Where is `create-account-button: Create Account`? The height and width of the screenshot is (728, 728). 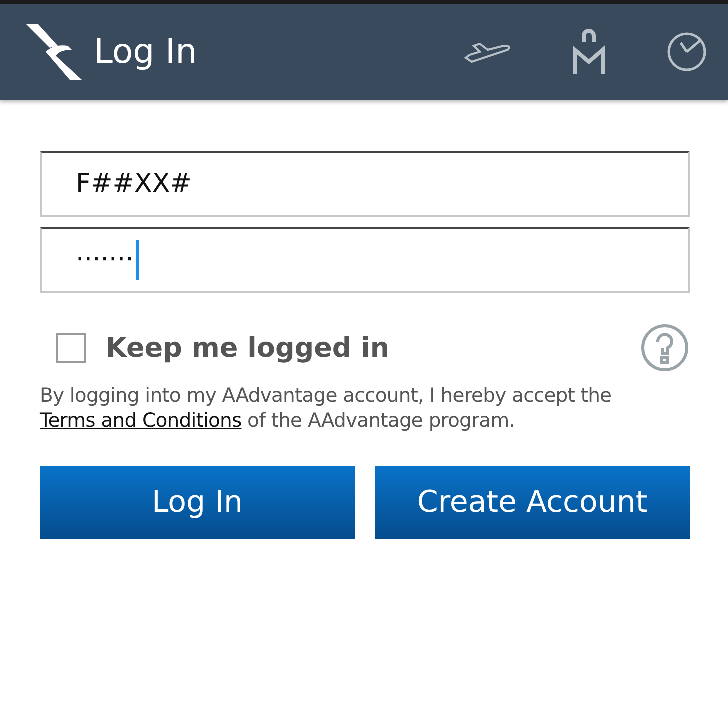 create-account-button: Create Account is located at coordinates (532, 502).